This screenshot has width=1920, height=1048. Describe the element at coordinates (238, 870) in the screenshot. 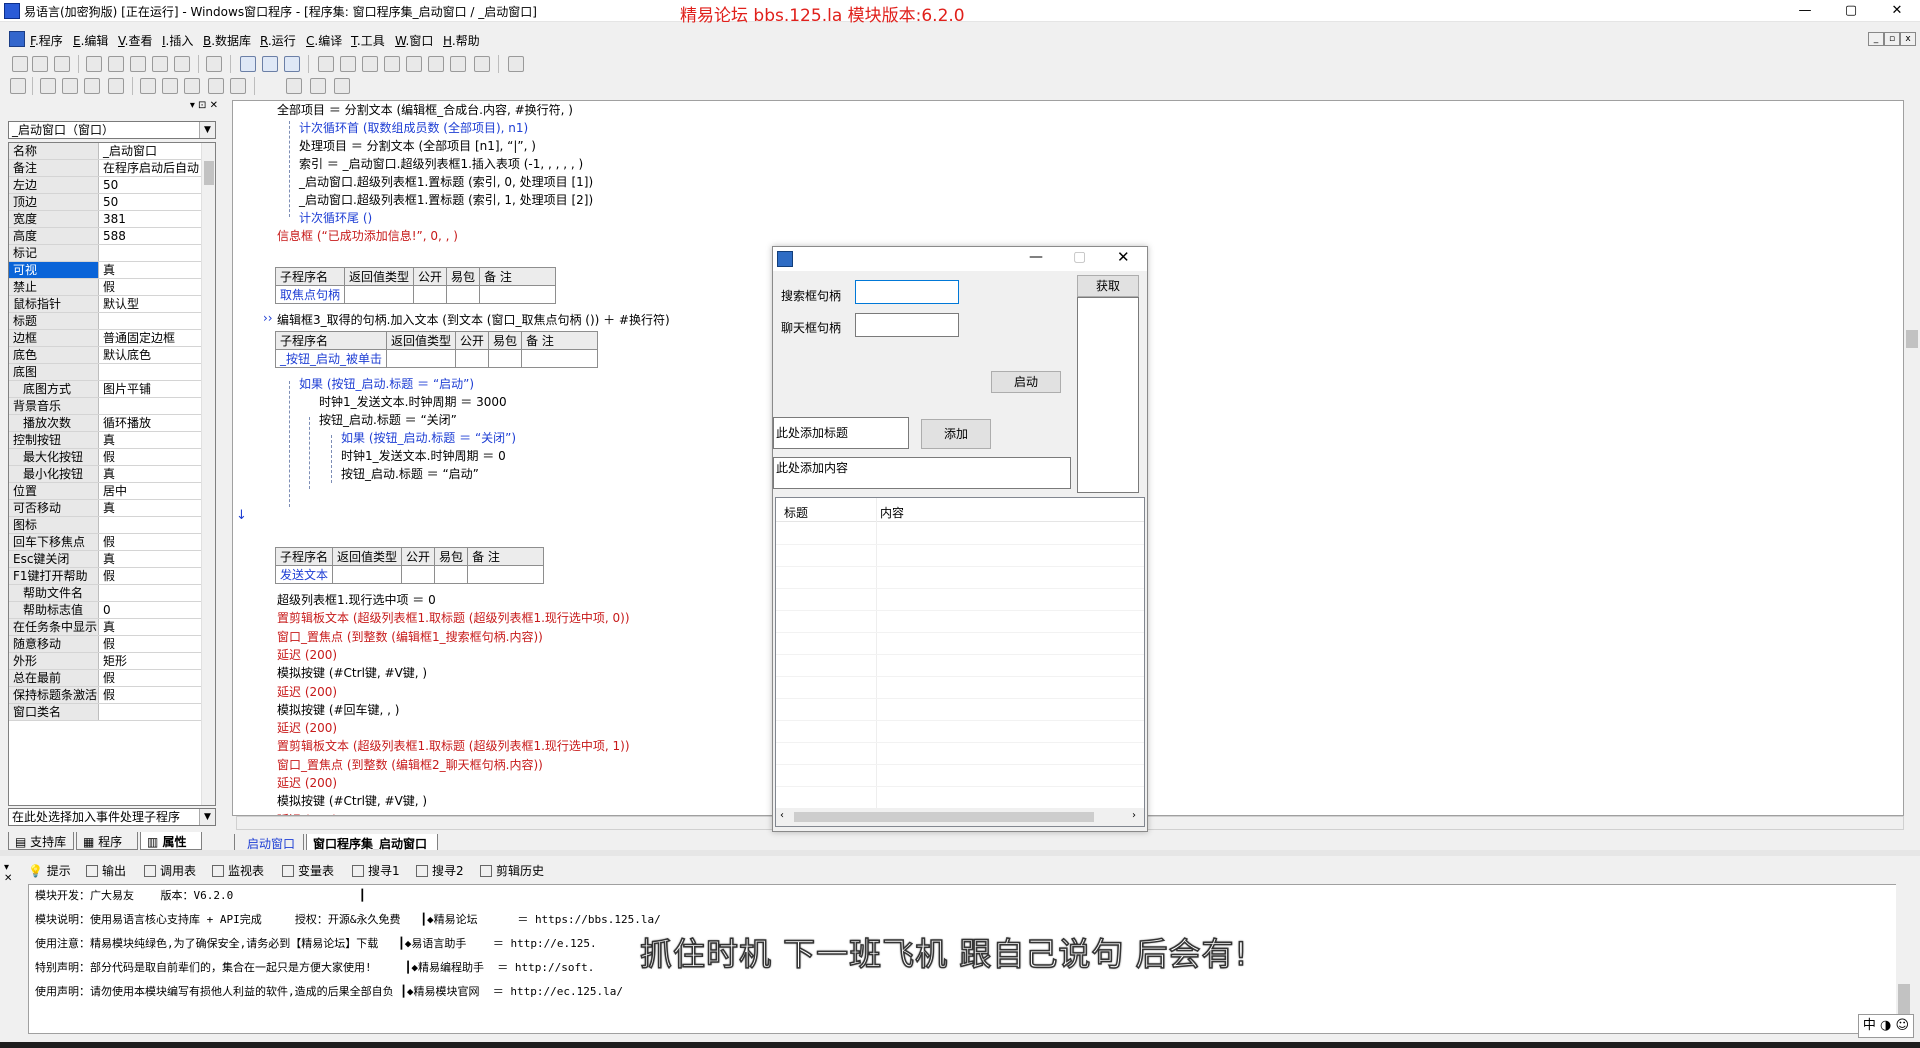

I see `tab-watch: 监视表` at that location.